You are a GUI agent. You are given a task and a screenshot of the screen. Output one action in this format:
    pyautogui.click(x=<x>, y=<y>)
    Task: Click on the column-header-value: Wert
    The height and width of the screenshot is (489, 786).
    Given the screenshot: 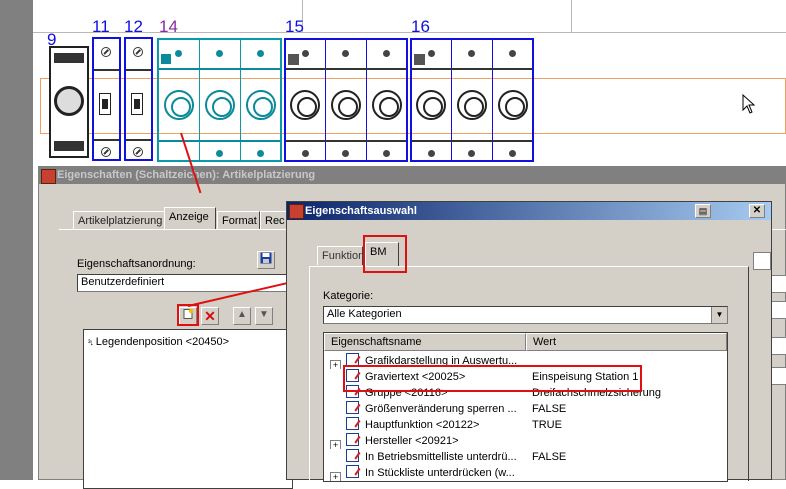 What is the action you would take?
    pyautogui.click(x=626, y=342)
    